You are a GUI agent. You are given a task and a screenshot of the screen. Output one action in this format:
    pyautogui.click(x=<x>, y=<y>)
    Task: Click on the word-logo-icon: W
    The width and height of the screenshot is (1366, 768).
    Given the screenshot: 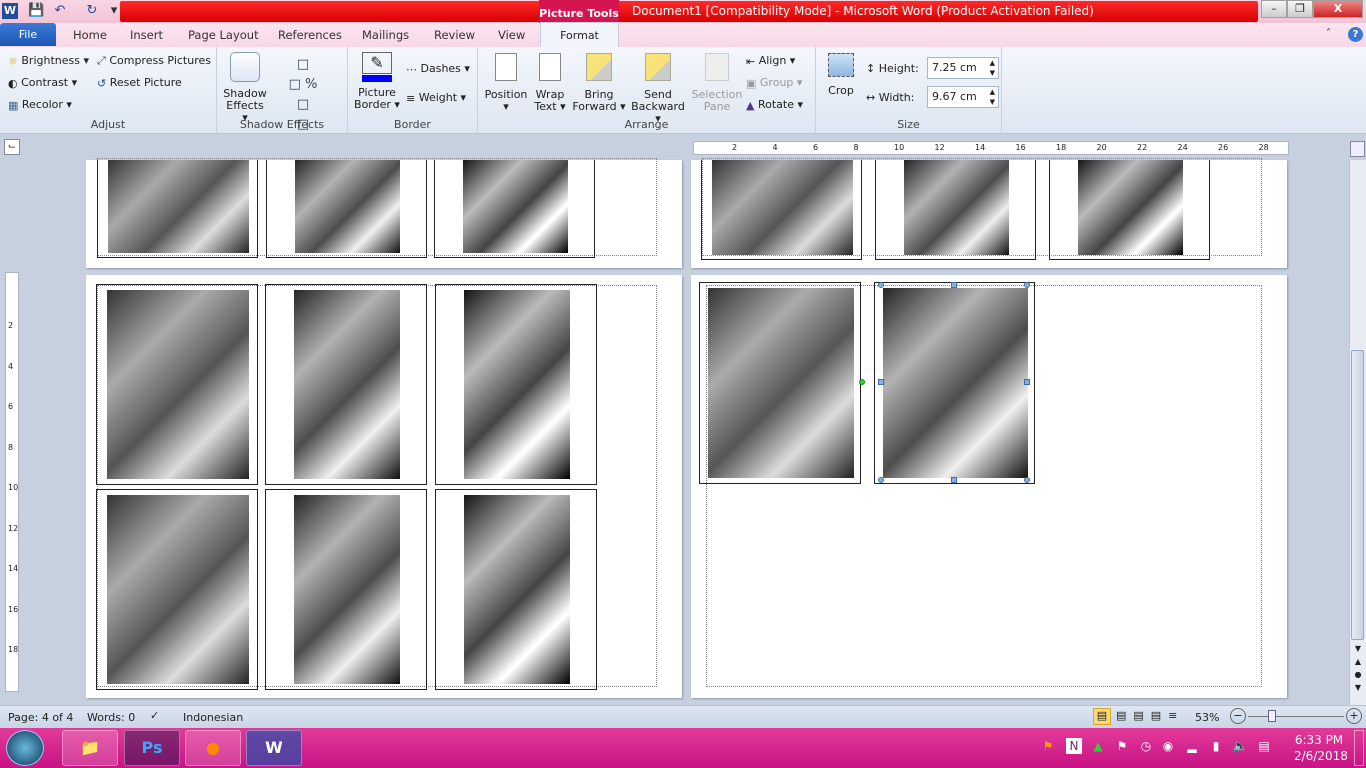 What is the action you would take?
    pyautogui.click(x=10, y=11)
    